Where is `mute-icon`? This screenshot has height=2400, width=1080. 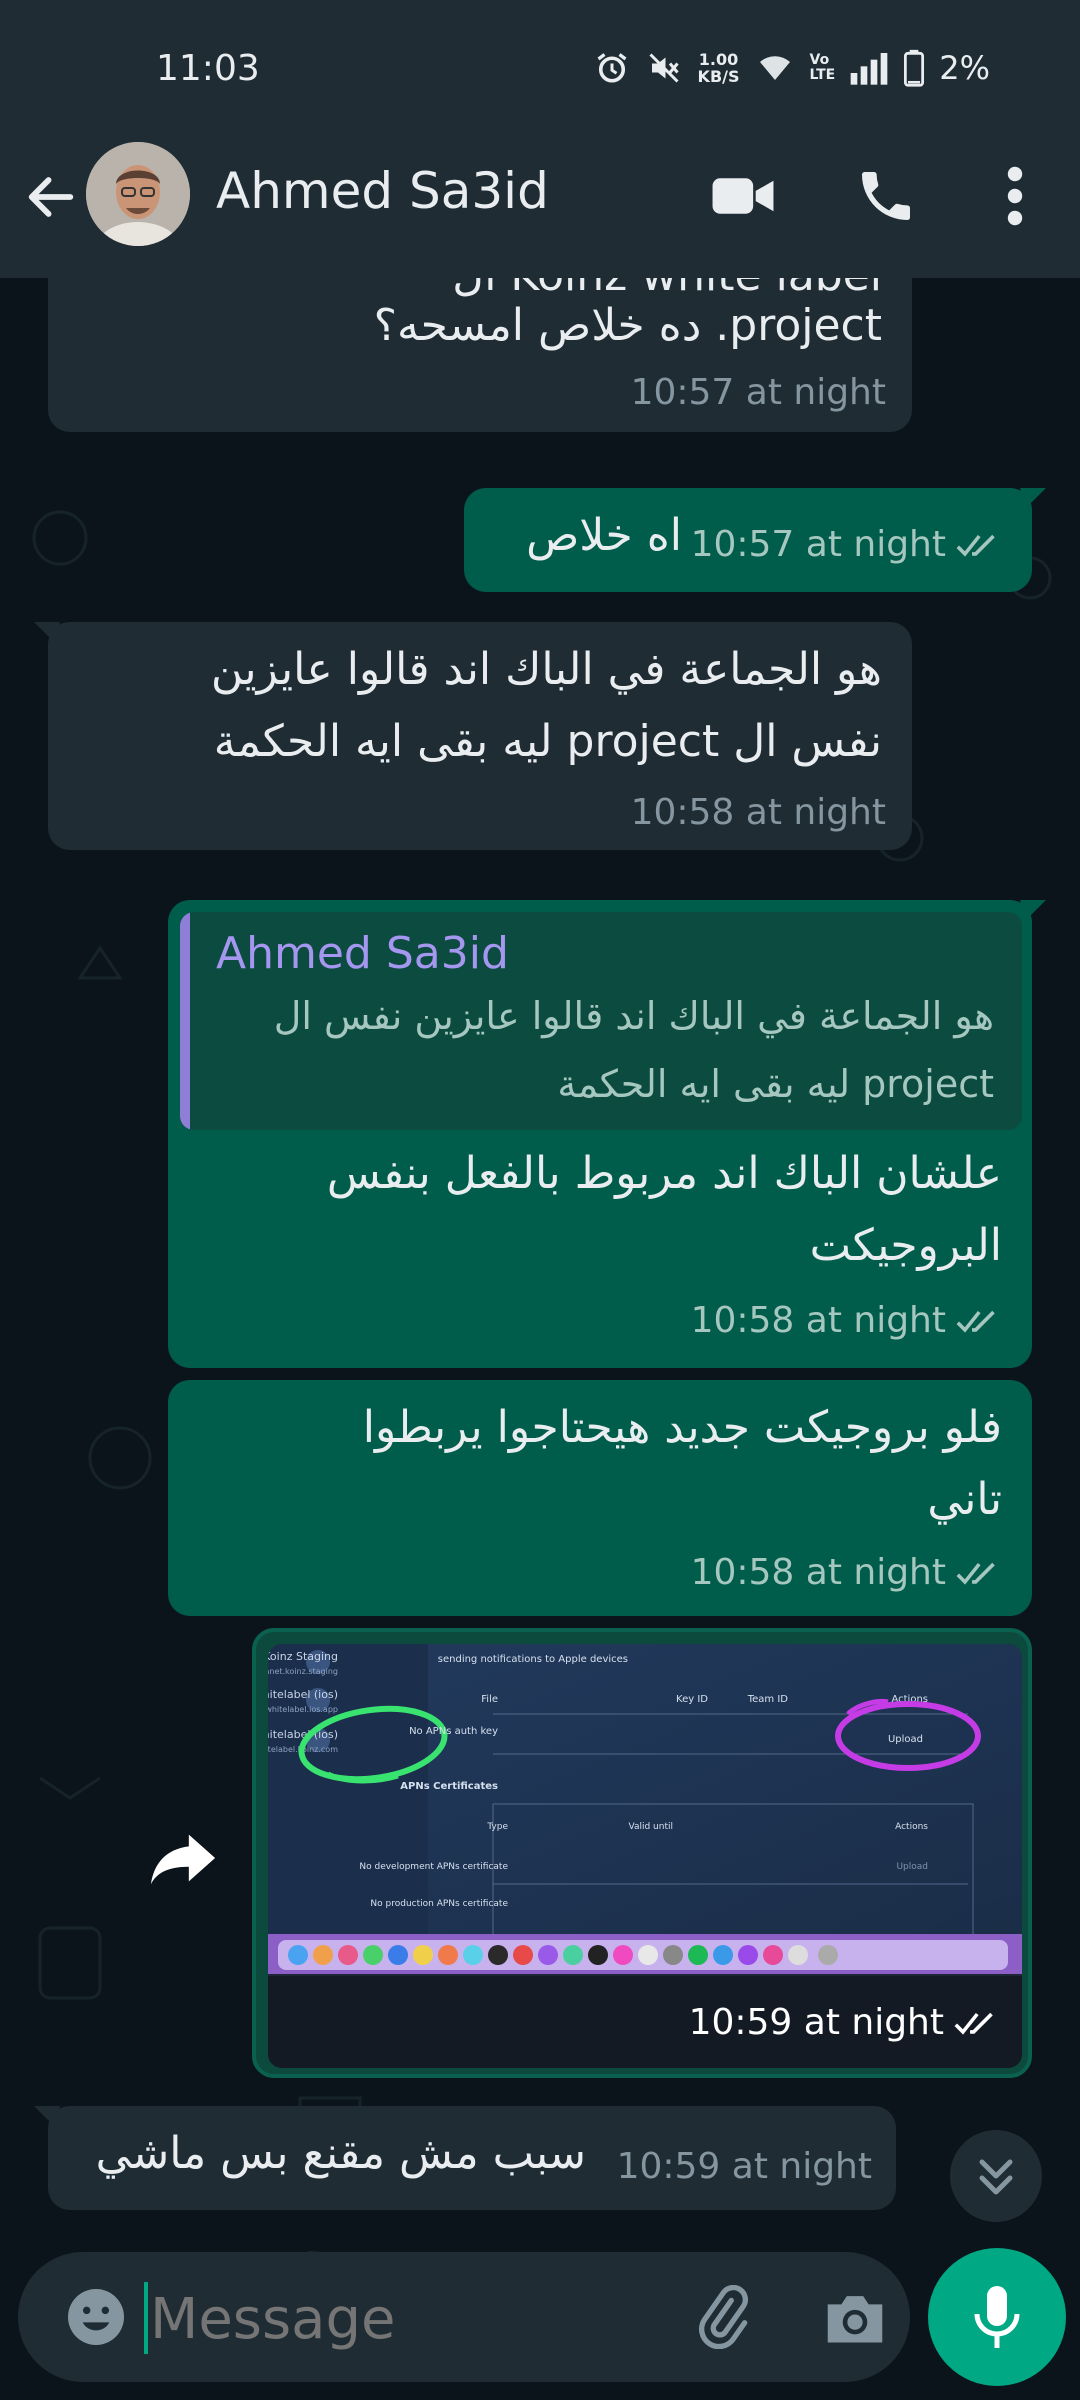 mute-icon is located at coordinates (663, 68).